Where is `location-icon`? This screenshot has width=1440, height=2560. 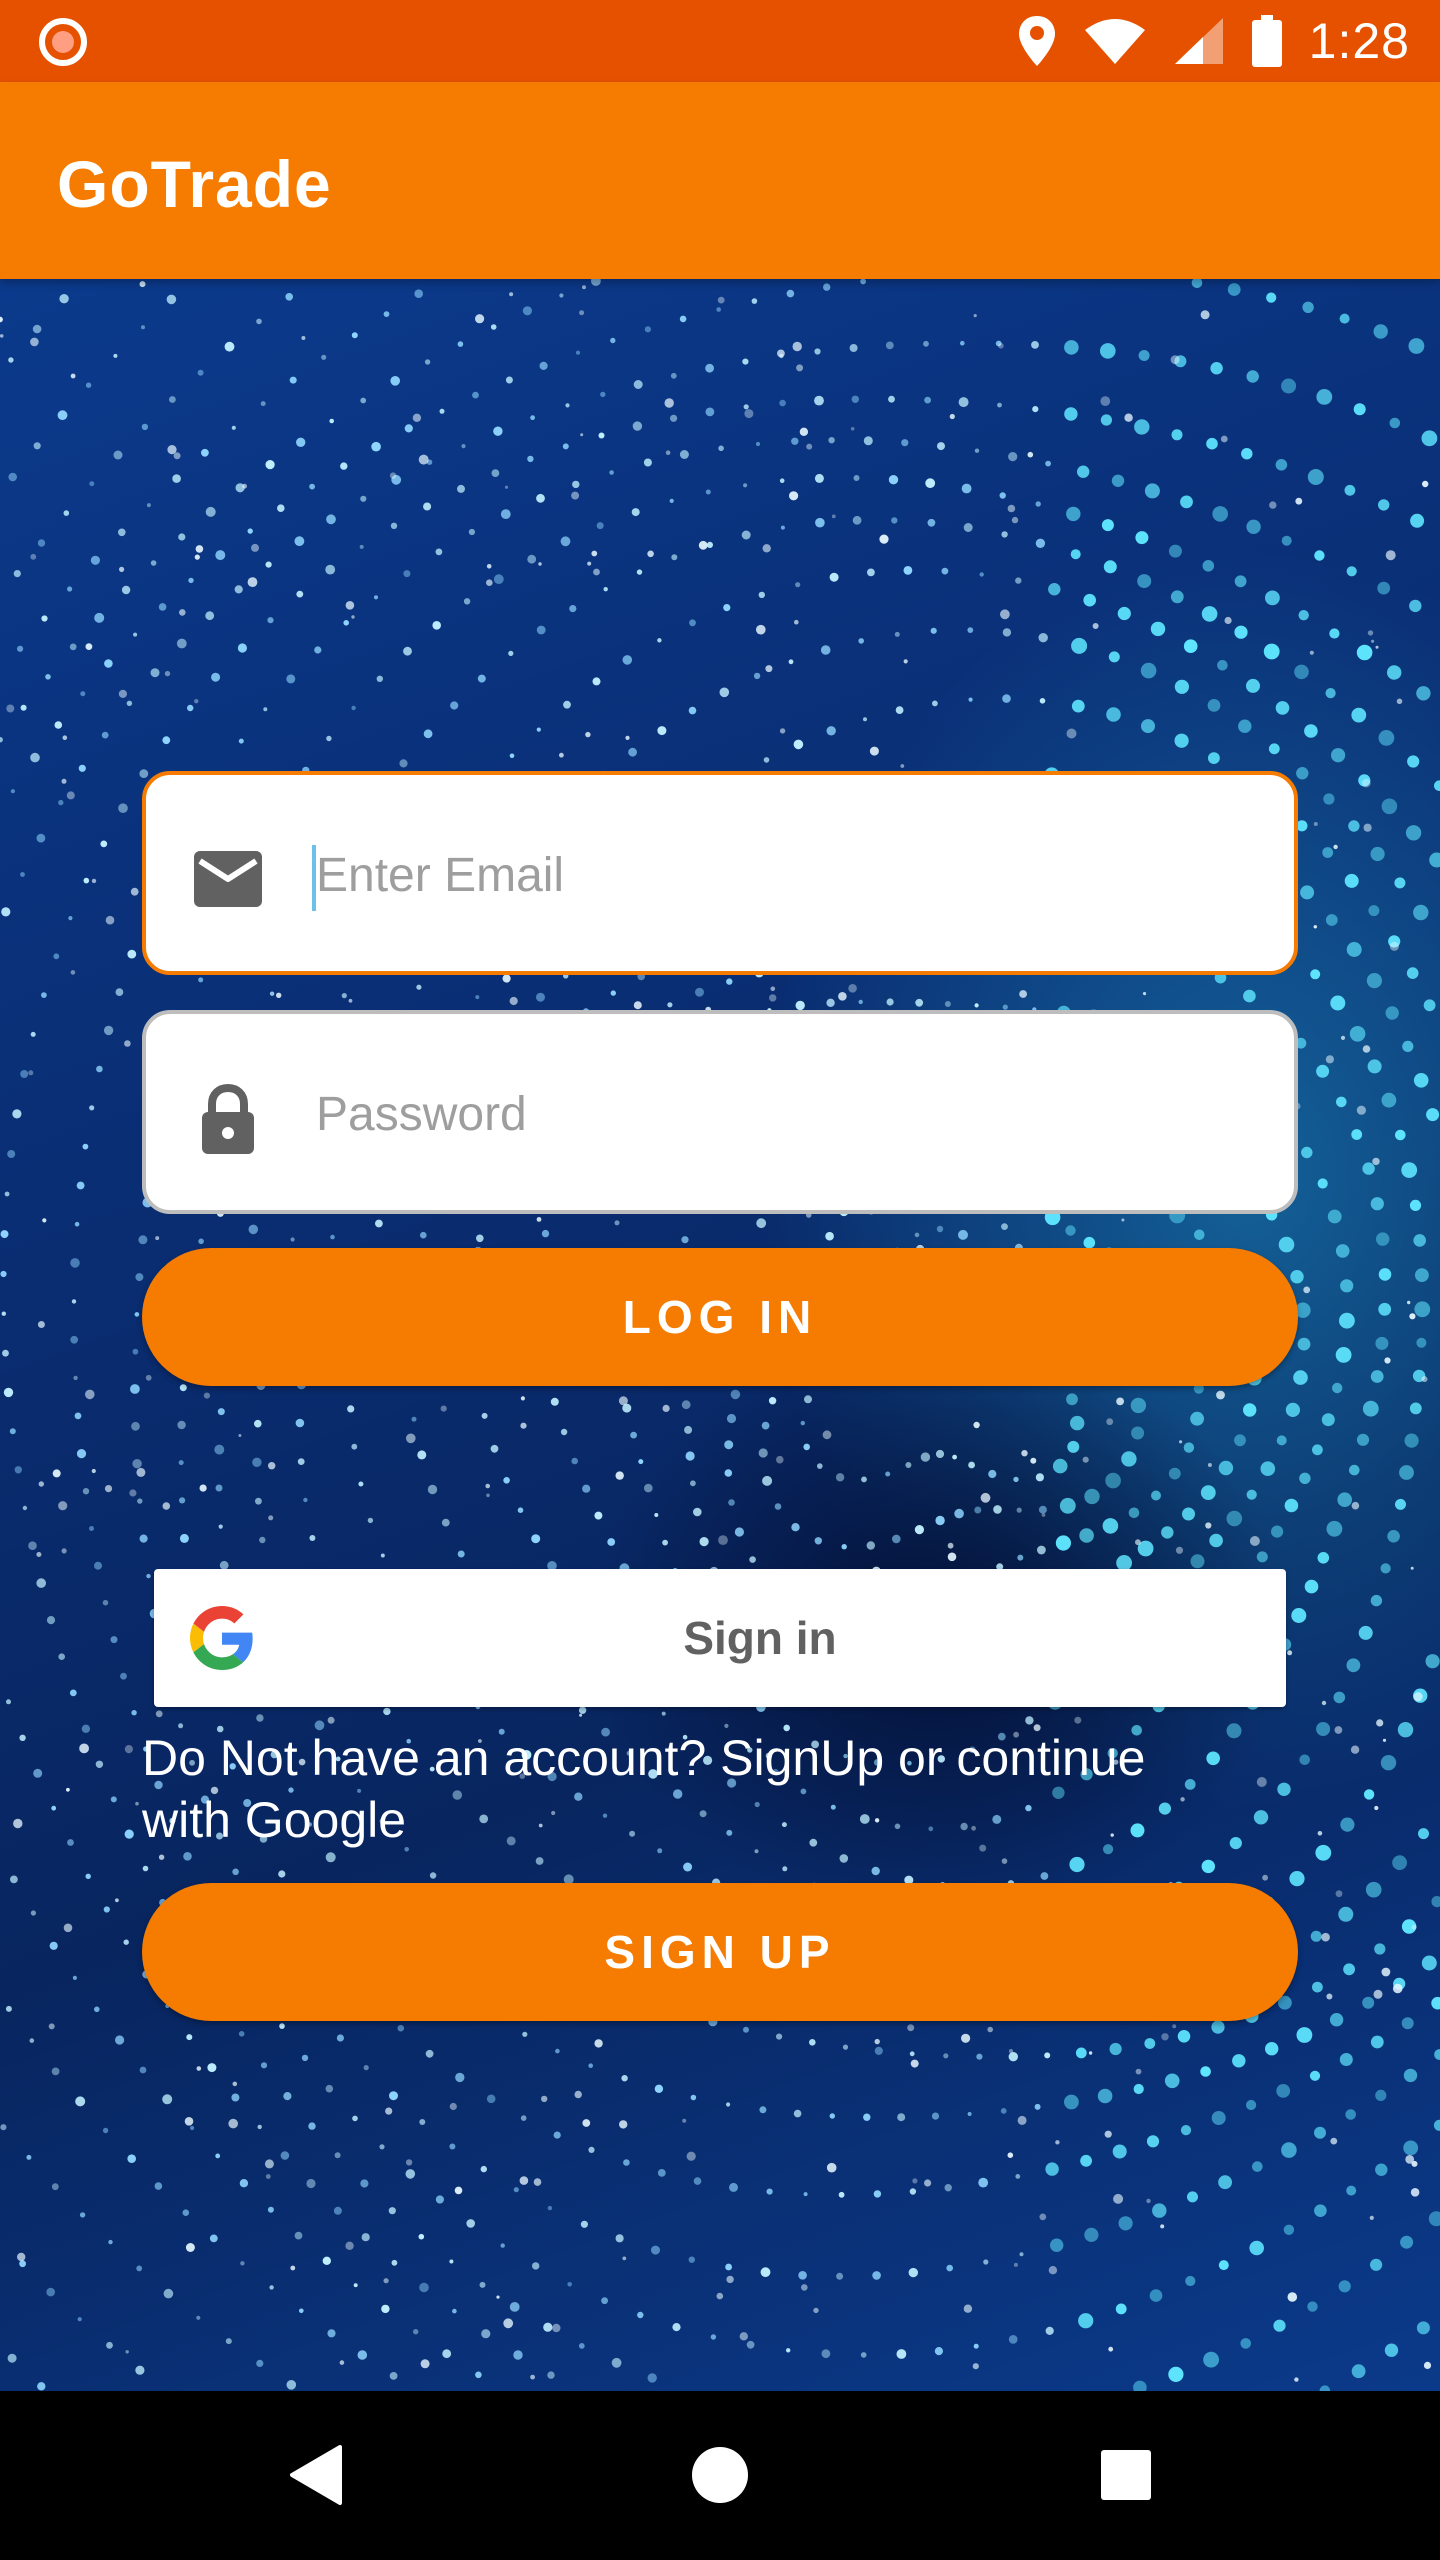 location-icon is located at coordinates (1036, 41).